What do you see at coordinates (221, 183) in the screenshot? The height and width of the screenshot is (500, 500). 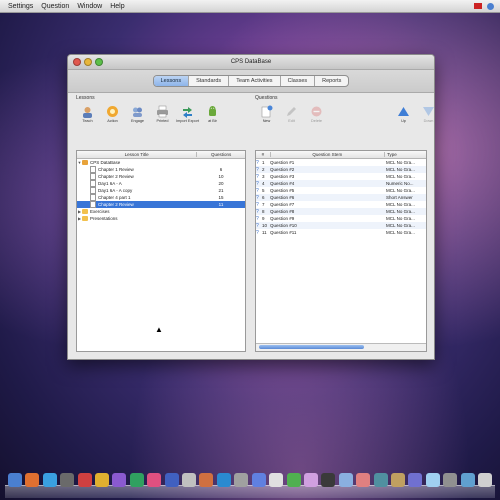 I see `lesson-question-count: 20` at bounding box center [221, 183].